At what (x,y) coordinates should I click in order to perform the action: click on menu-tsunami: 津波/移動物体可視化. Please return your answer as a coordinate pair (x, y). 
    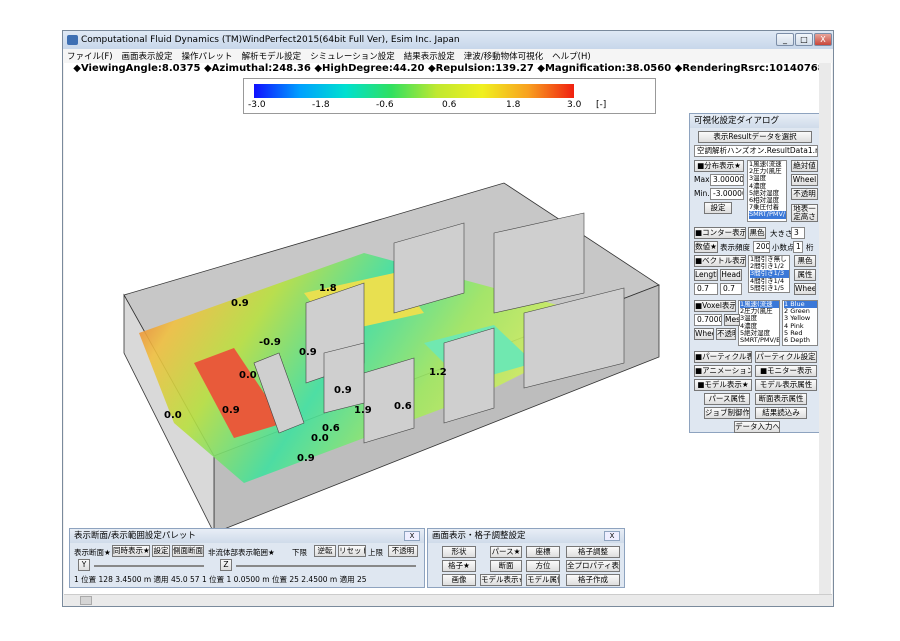
    Looking at the image, I should click on (503, 56).